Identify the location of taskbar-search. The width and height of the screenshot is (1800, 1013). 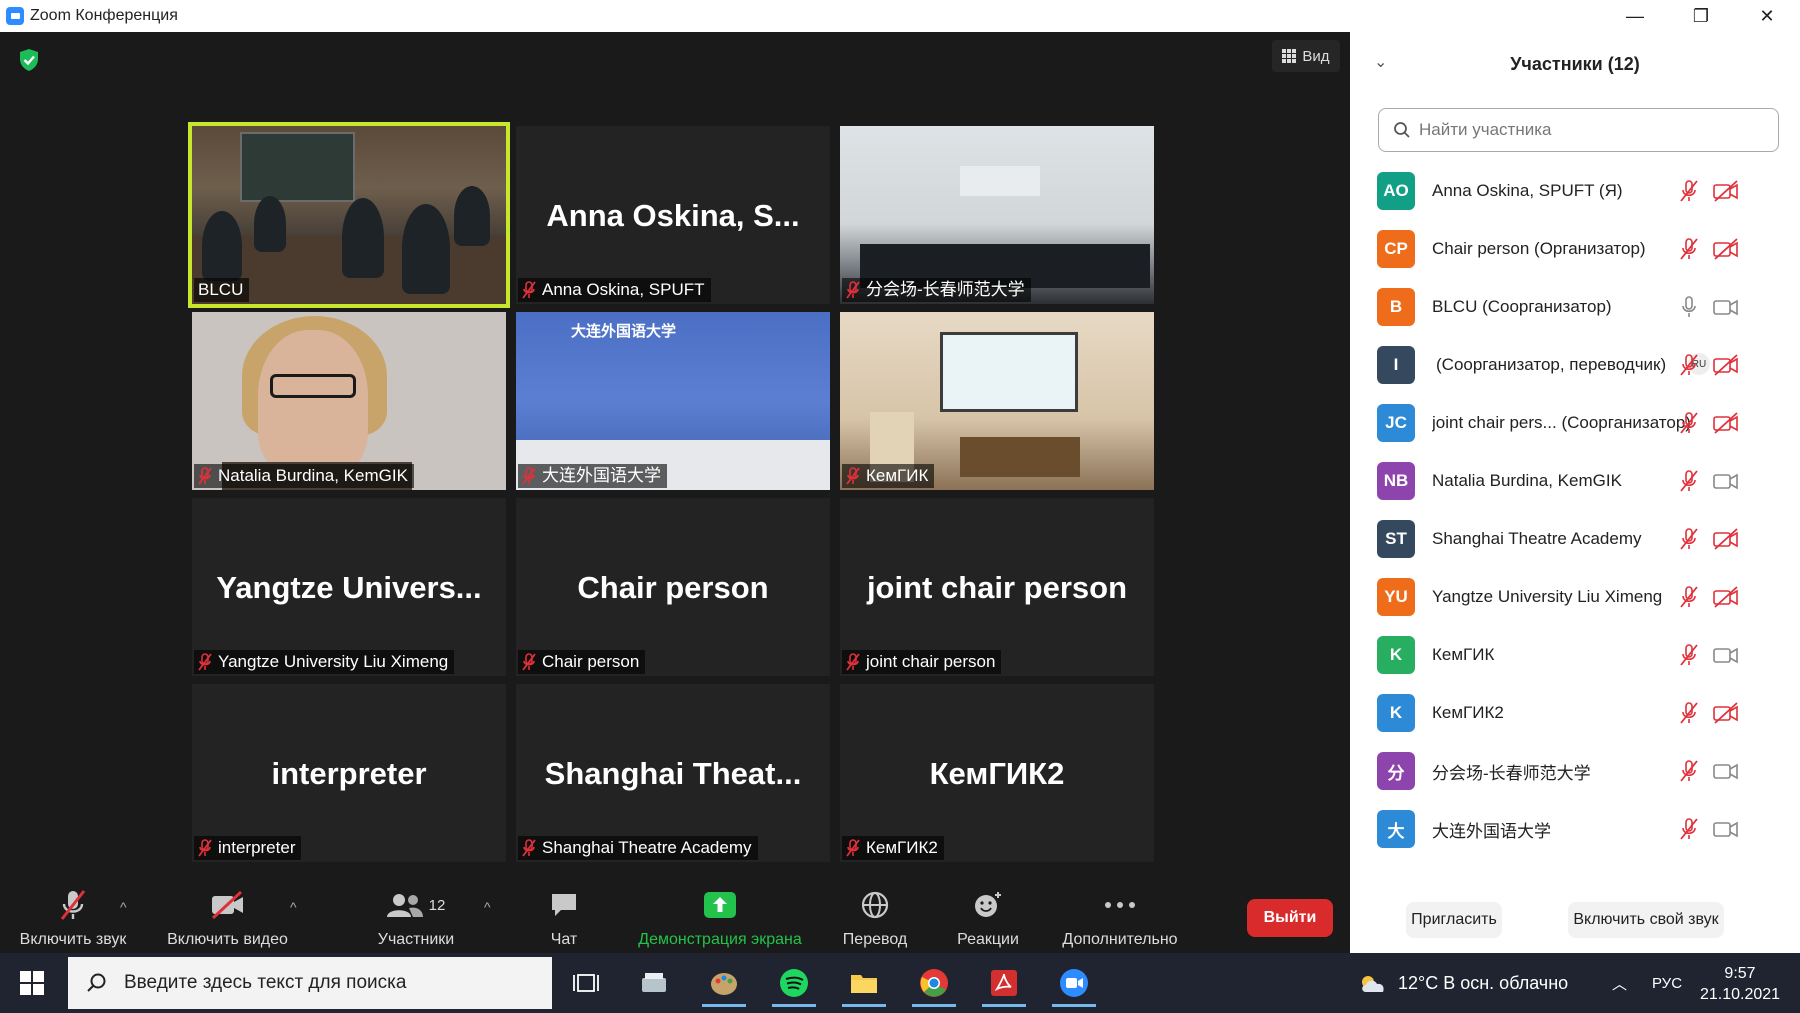
(310, 983).